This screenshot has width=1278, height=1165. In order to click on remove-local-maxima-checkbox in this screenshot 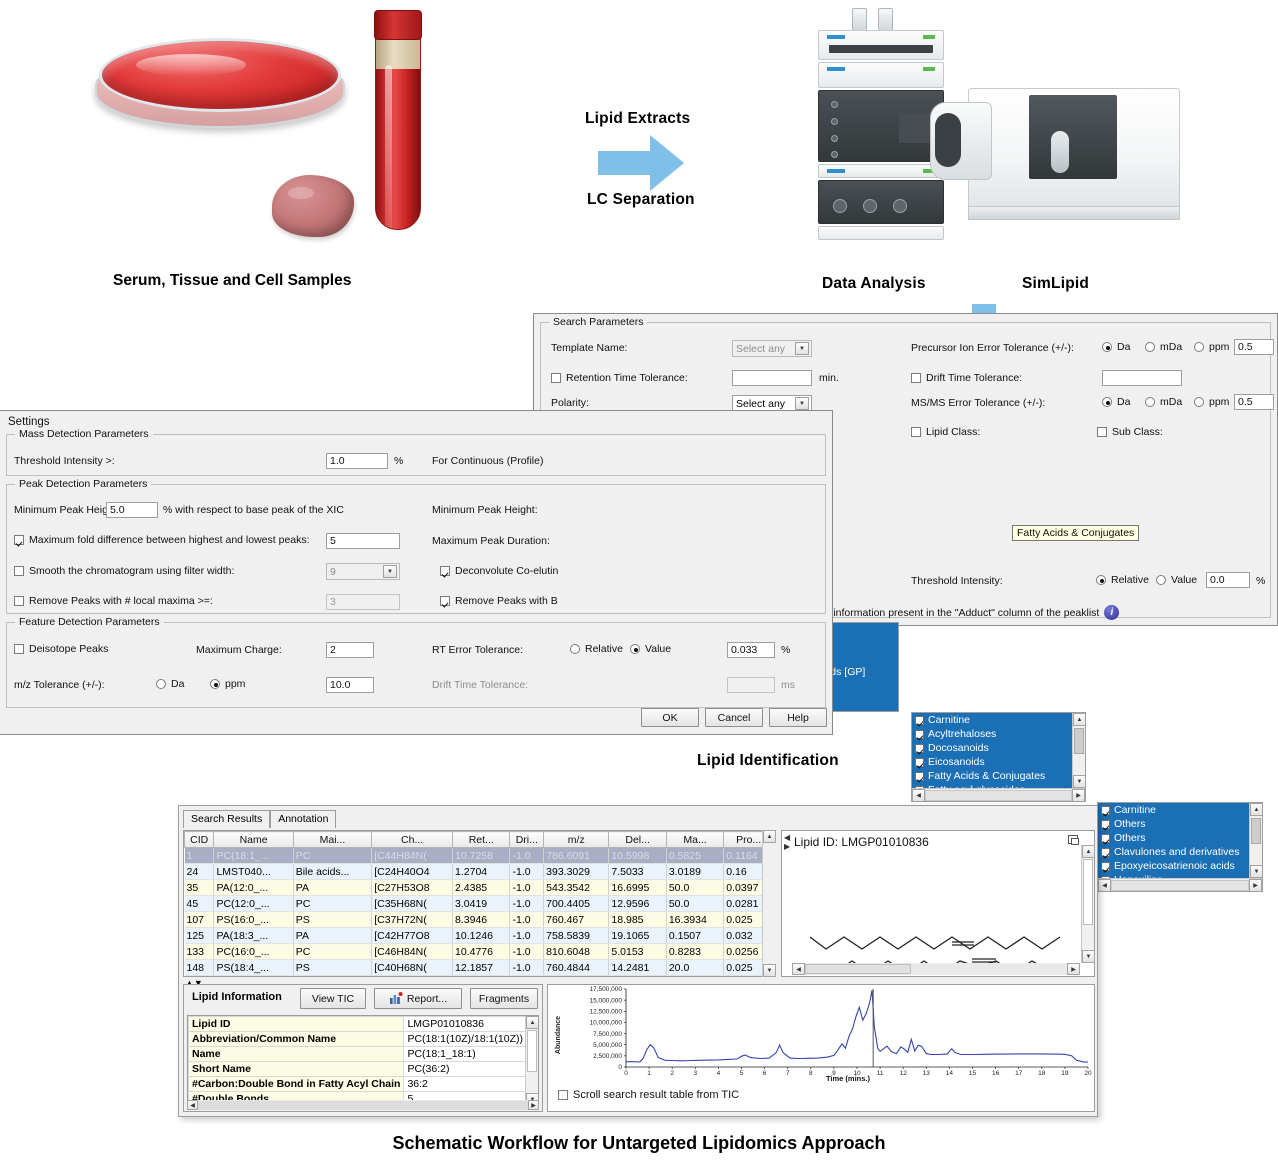, I will do `click(19, 601)`.